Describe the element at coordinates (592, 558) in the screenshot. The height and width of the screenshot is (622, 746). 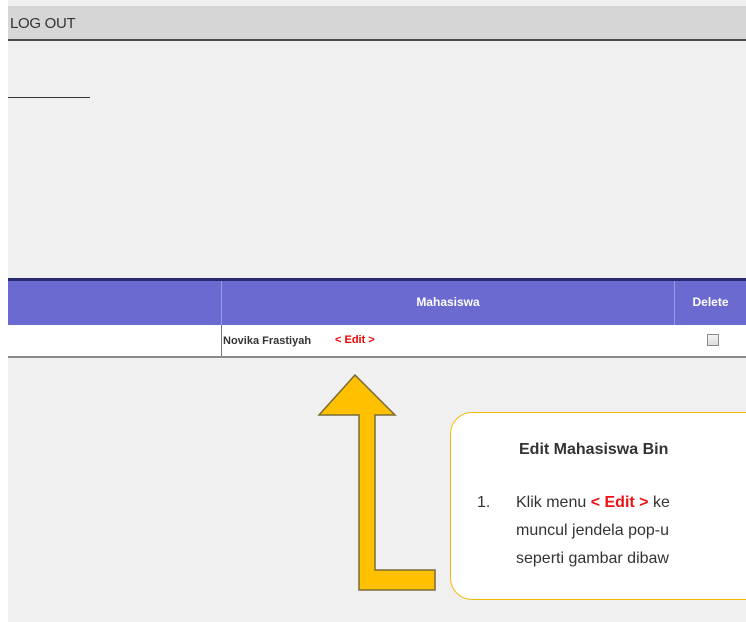
I see `step-line-3: seperti gambar dibaw` at that location.